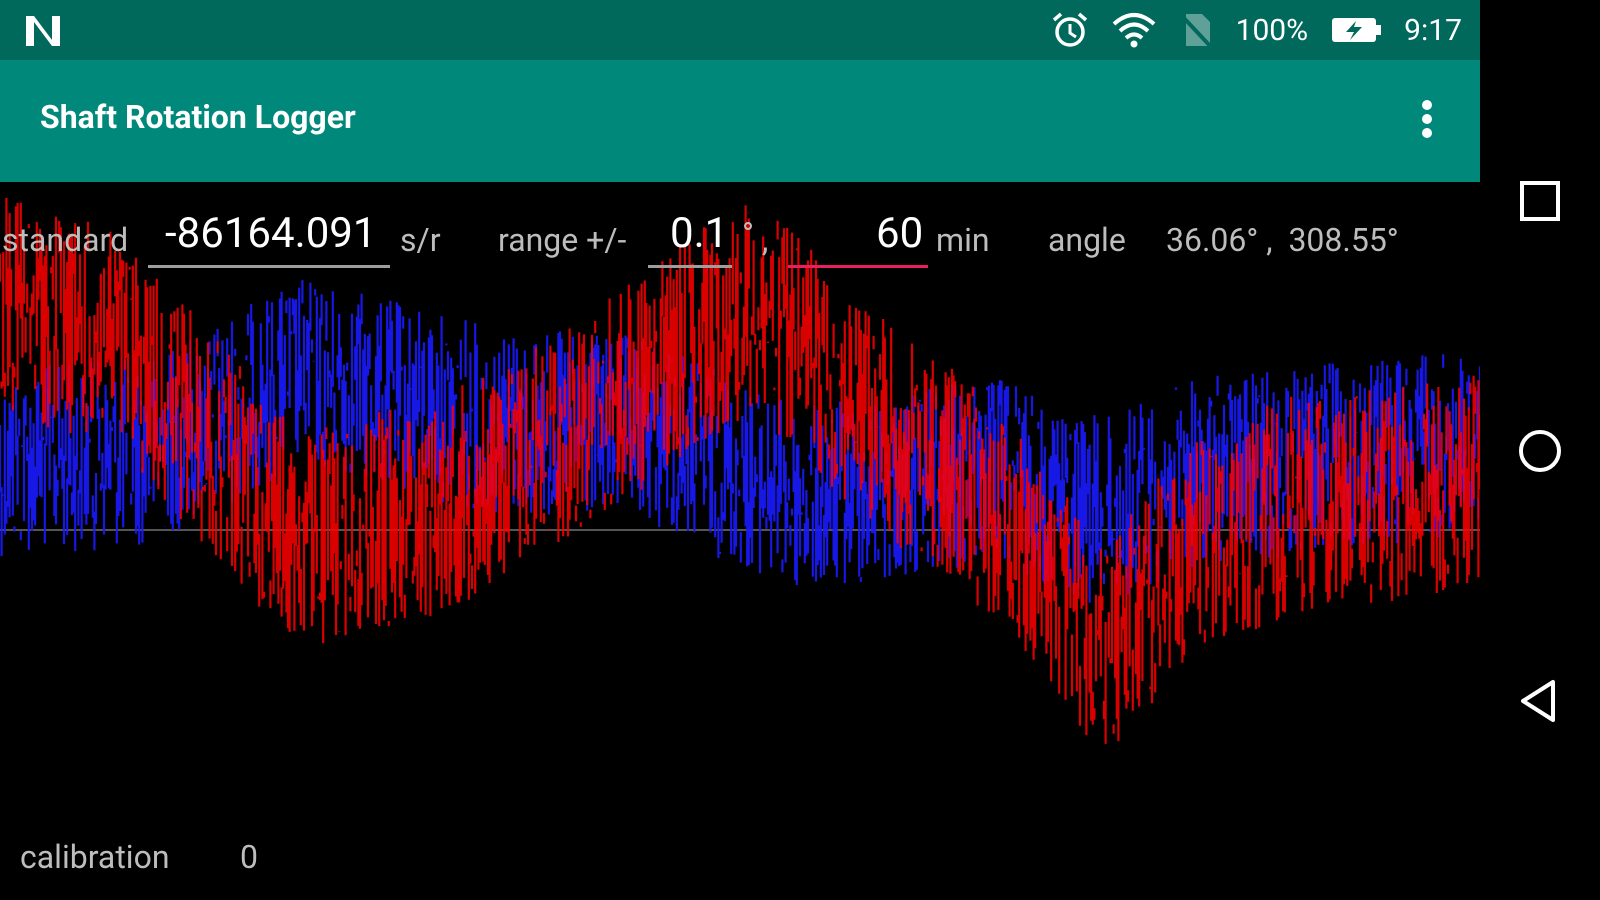 This screenshot has width=1600, height=900. Describe the element at coordinates (699, 233) in the screenshot. I see `range-input: 0.1` at that location.